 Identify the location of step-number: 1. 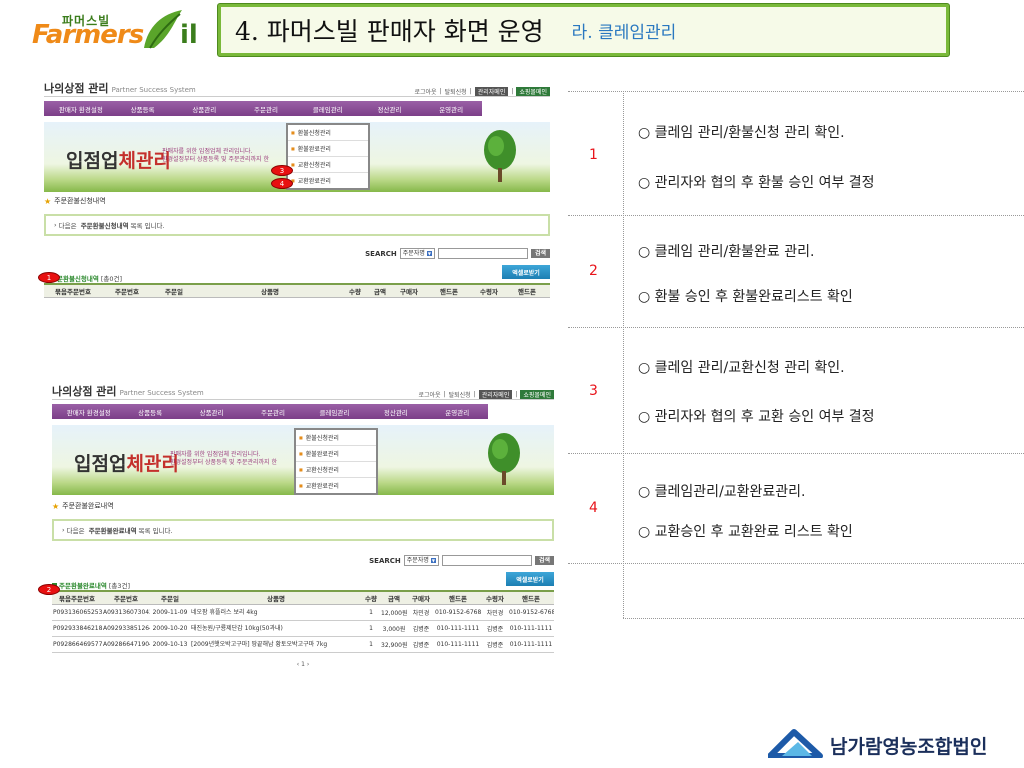
(593, 155).